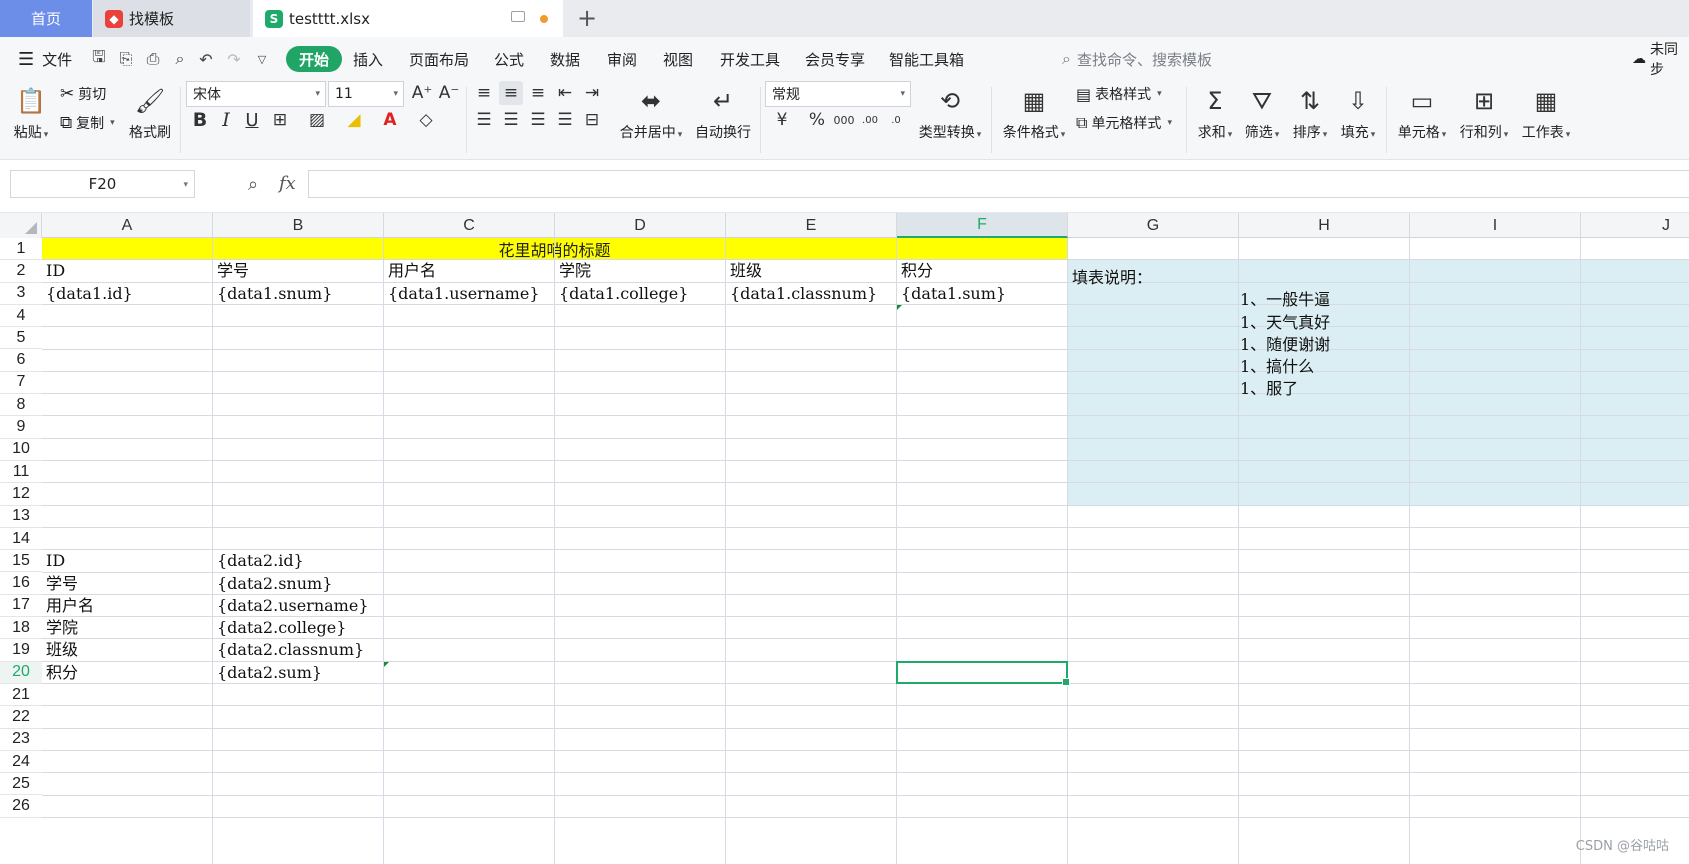 The width and height of the screenshot is (1689, 864). Describe the element at coordinates (21, 739) in the screenshot. I see `row-header-23: 23` at that location.